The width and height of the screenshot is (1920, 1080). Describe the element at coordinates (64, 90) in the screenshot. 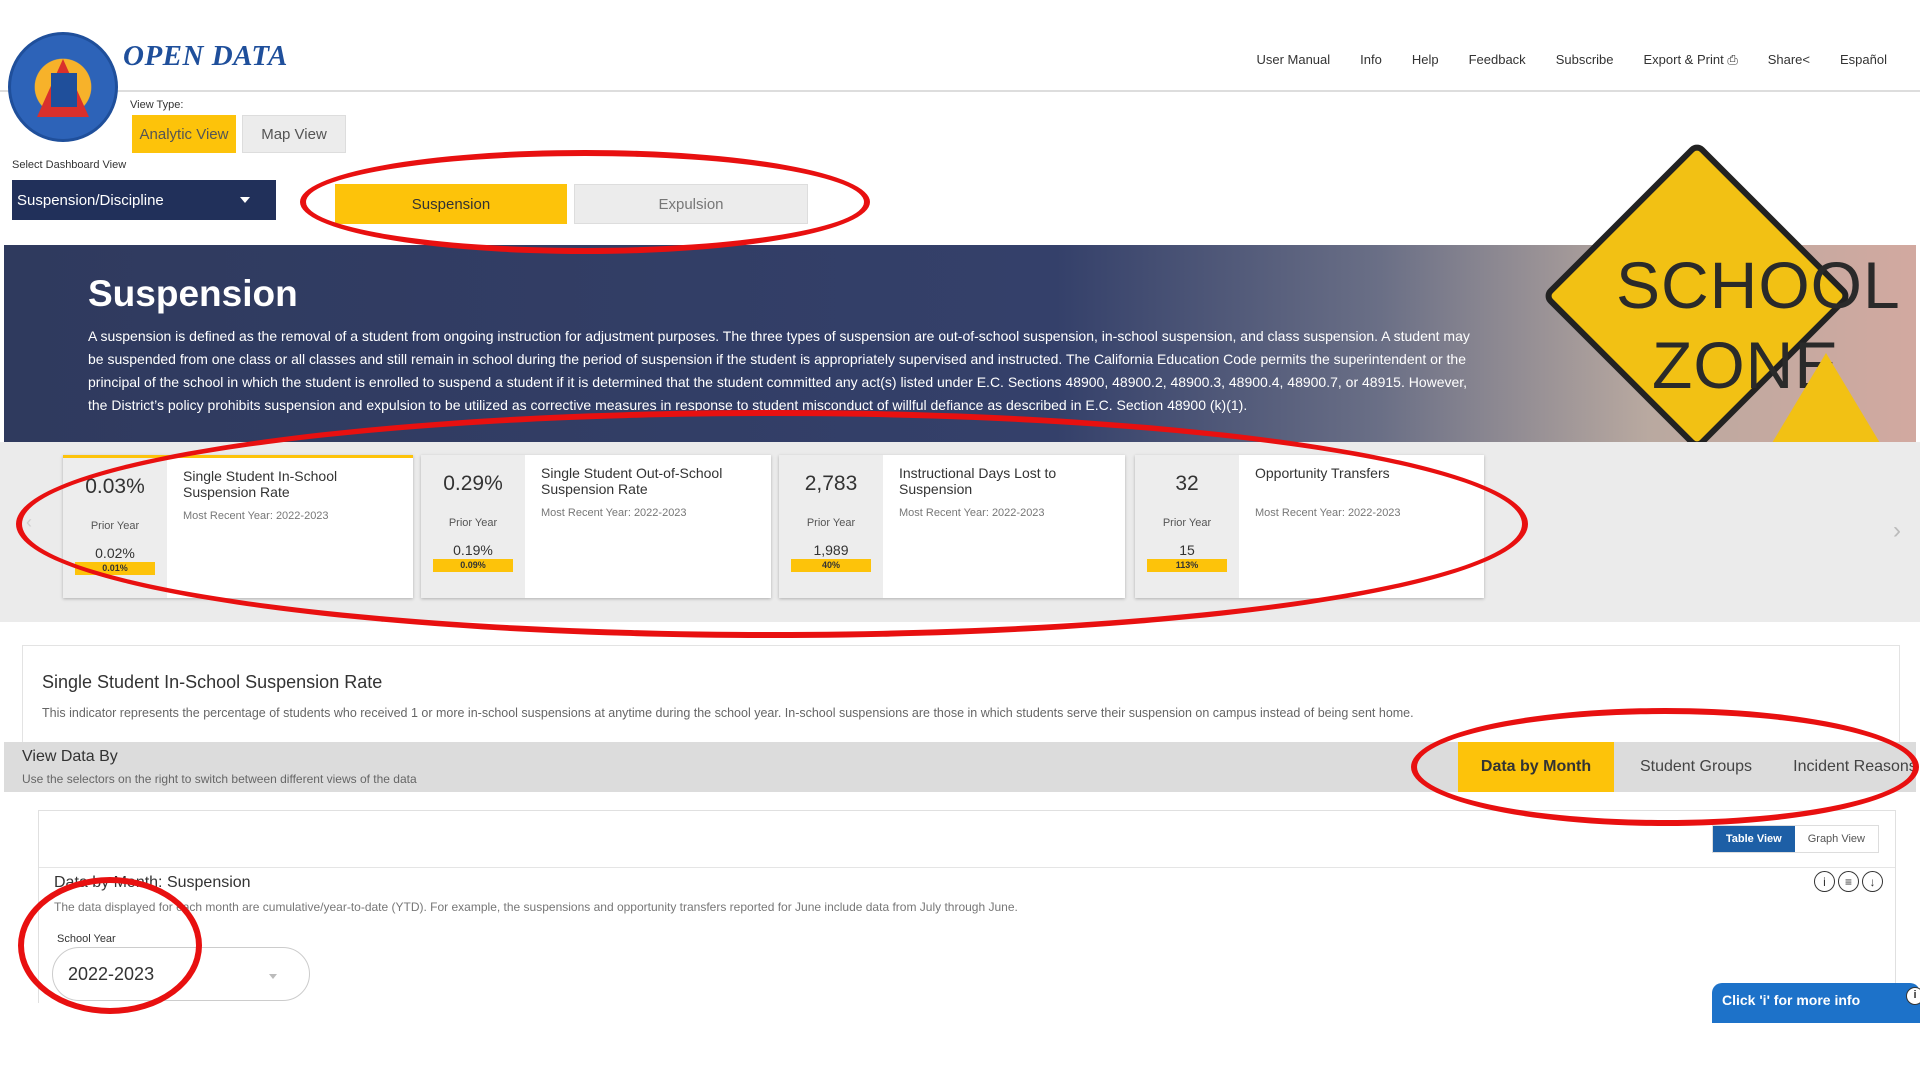

I see `logo-emblem-inner` at that location.